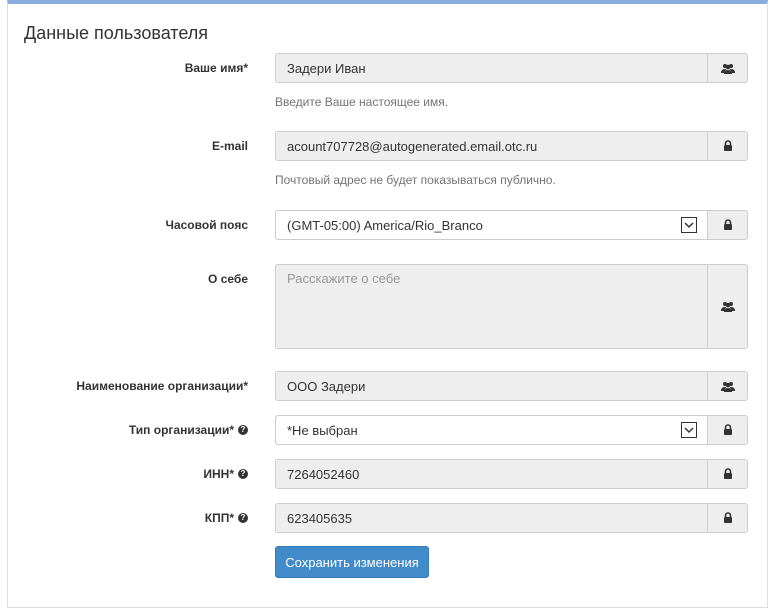 This screenshot has width=770, height=608. Describe the element at coordinates (216, 68) in the screenshot. I see `name-label: Ваше имя*` at that location.